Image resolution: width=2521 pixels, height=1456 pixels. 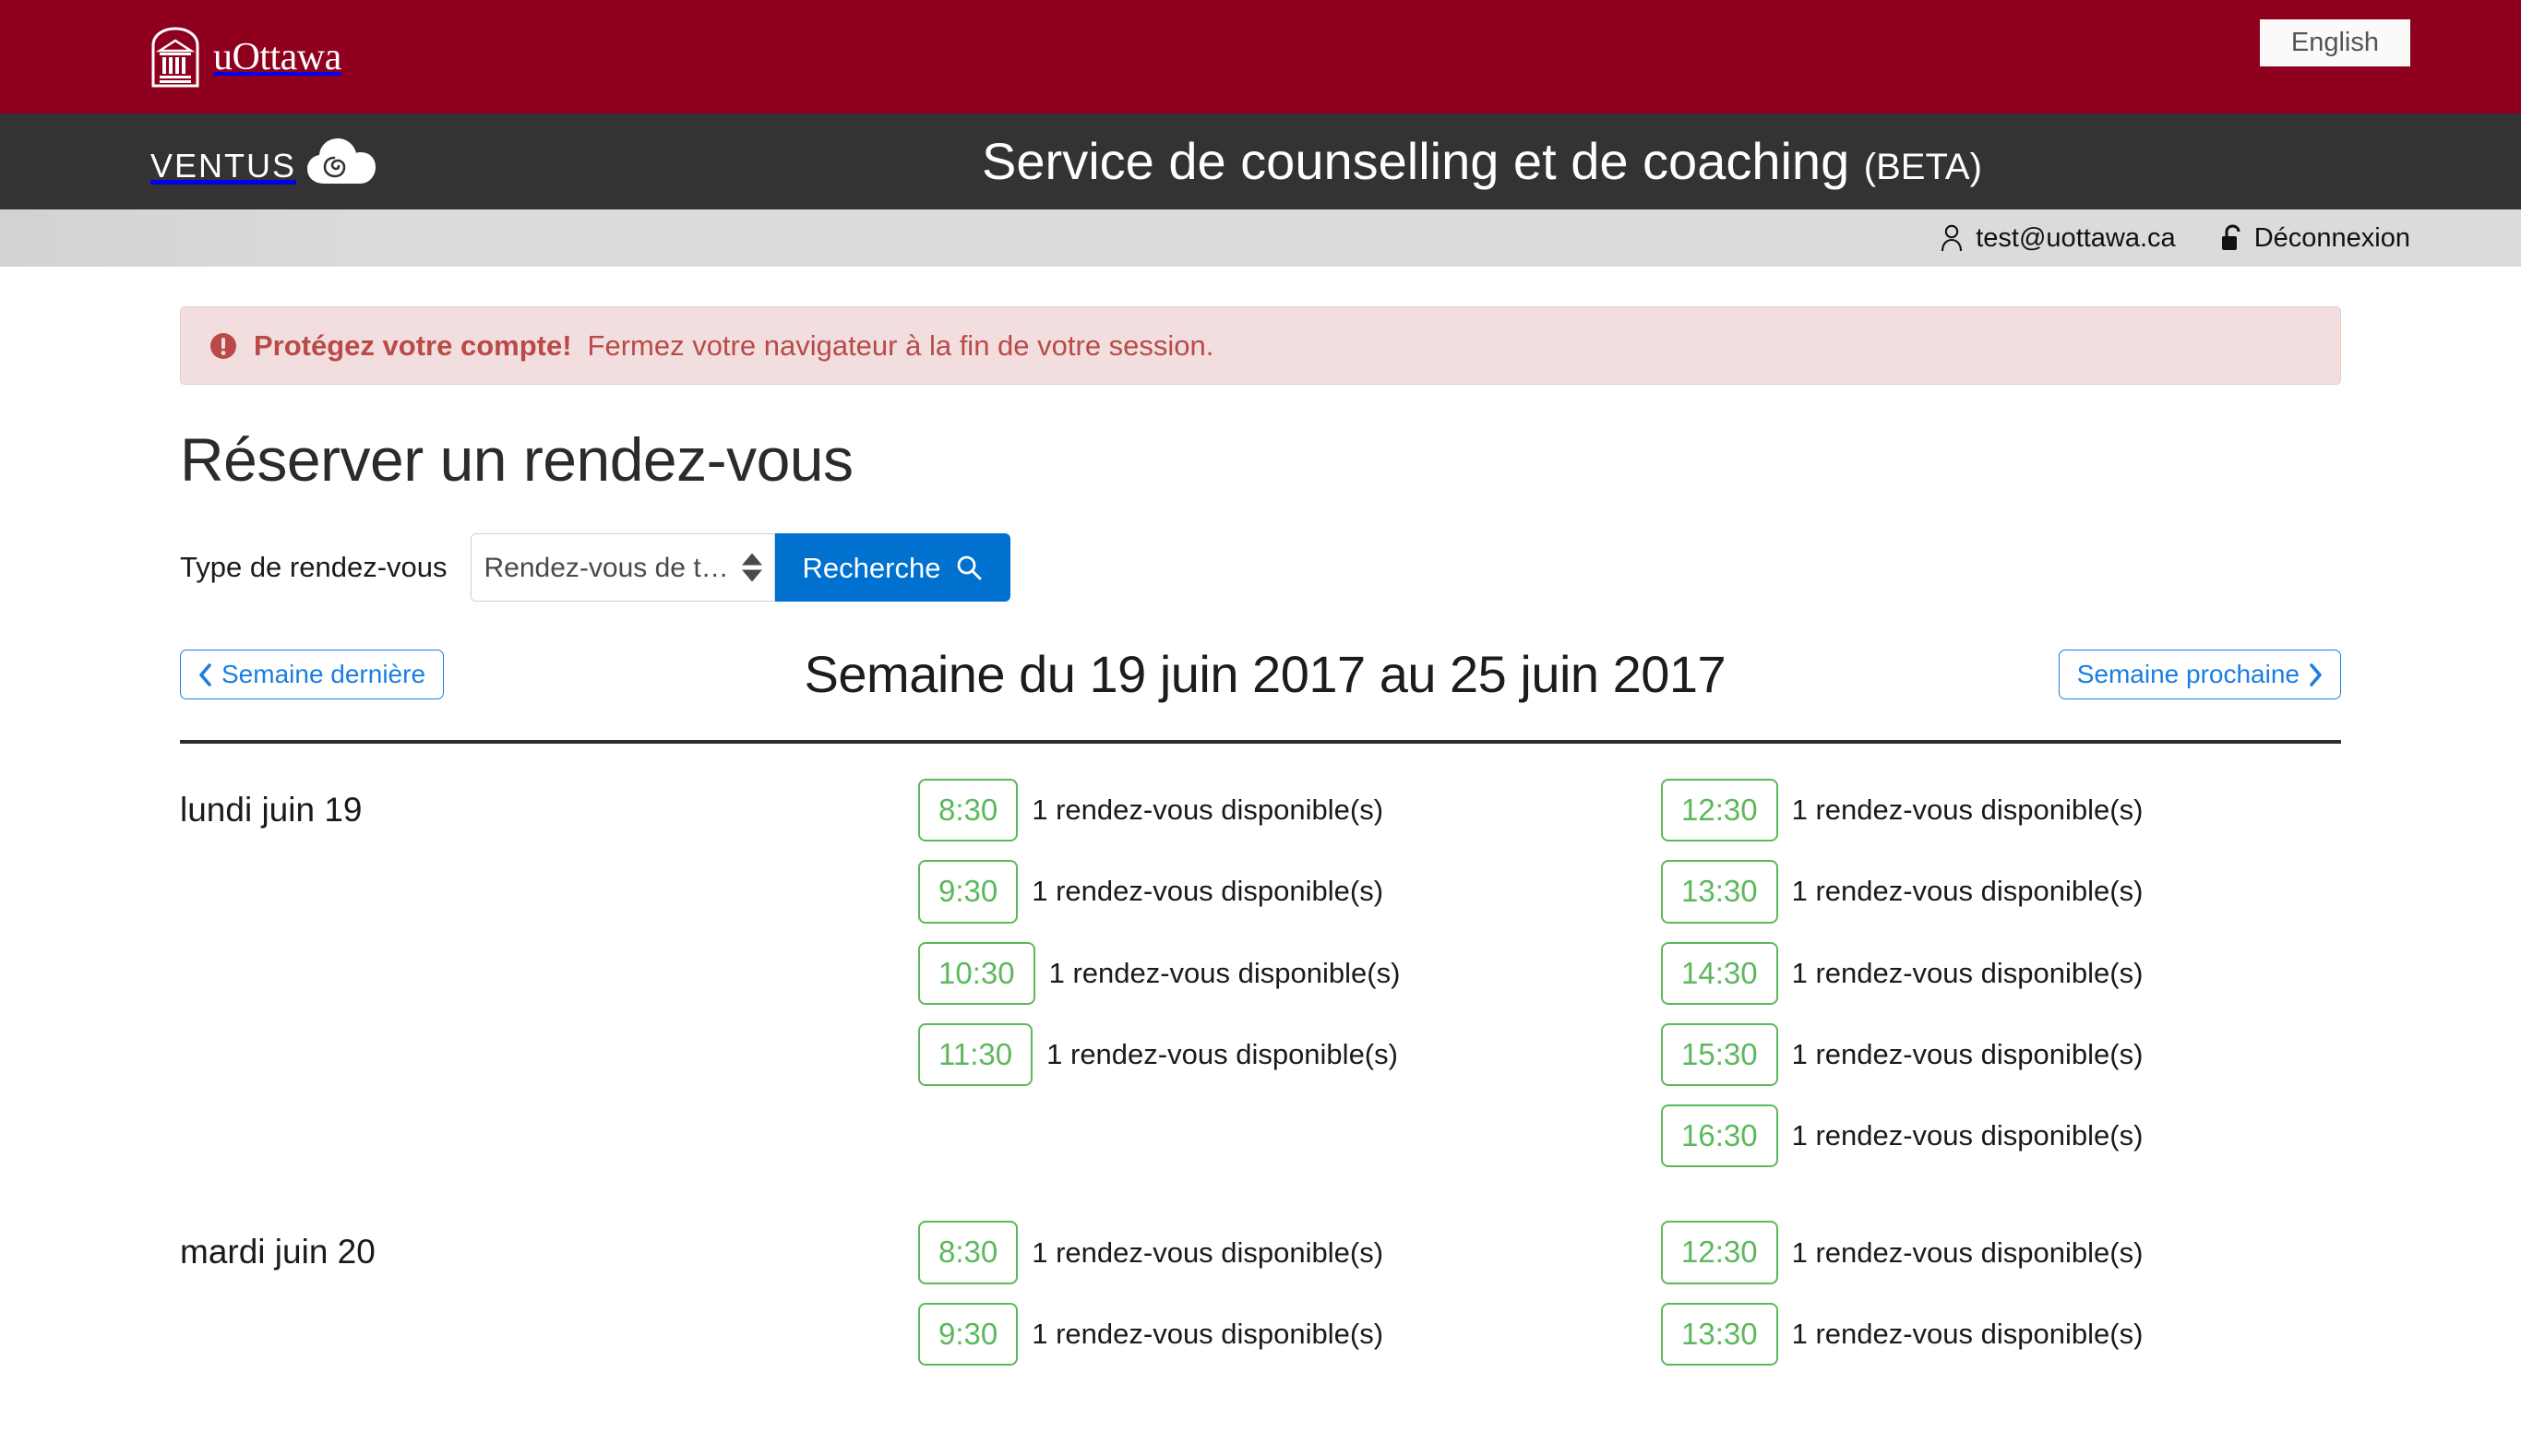 I want to click on exclamation-circle-icon, so click(x=223, y=345).